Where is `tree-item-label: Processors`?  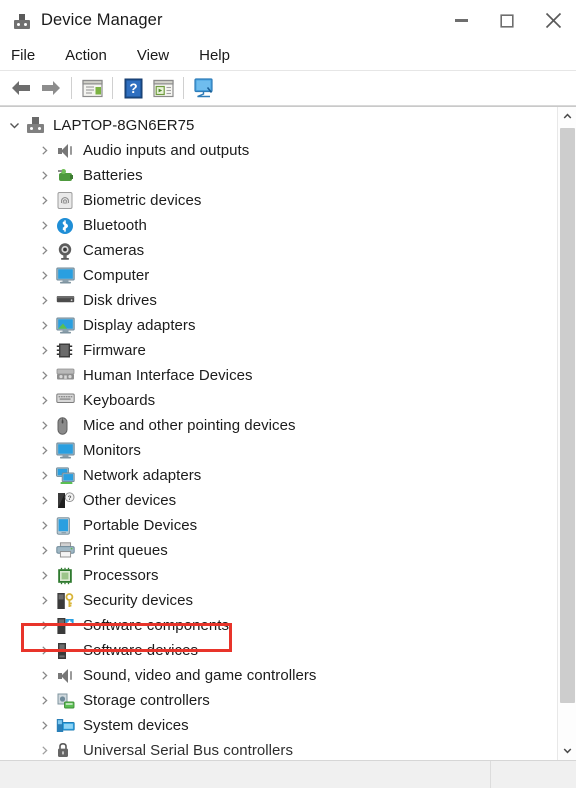 tree-item-label: Processors is located at coordinates (121, 575).